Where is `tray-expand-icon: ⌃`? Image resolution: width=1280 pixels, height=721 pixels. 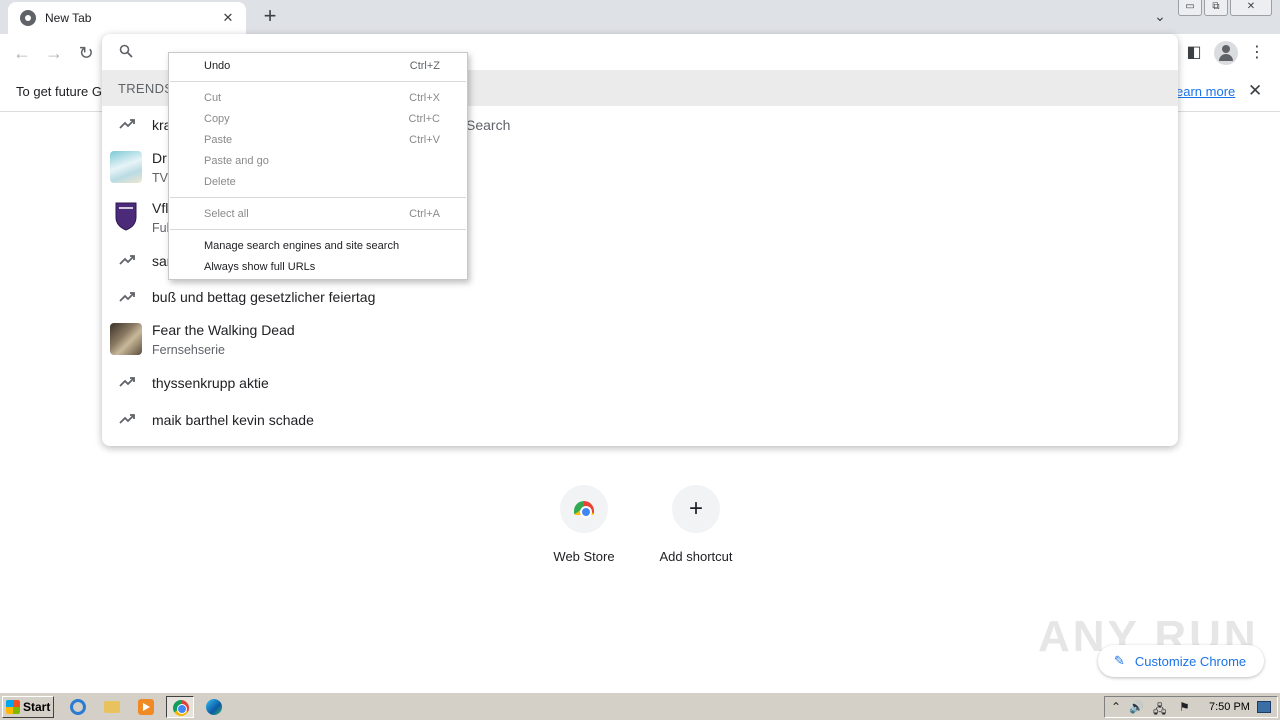 tray-expand-icon: ⌃ is located at coordinates (1116, 707).